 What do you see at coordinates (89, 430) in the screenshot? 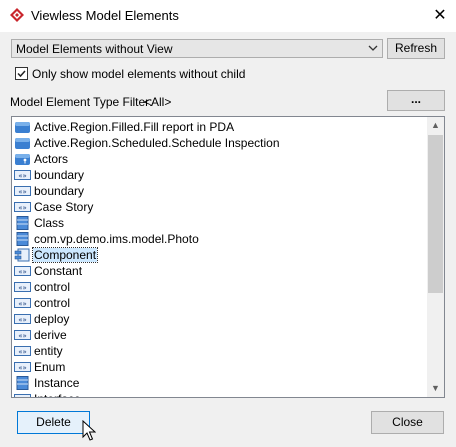
I see `mouse-cursor-icon` at bounding box center [89, 430].